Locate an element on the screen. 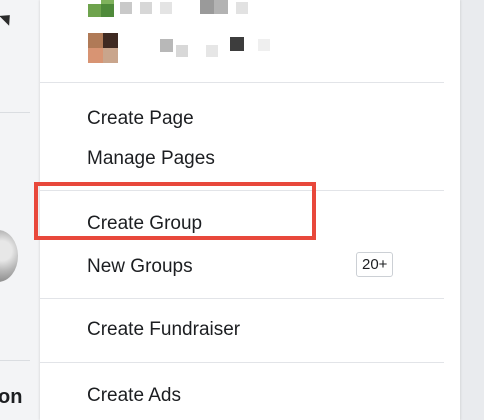 The height and width of the screenshot is (420, 484). menu-item-new-groups: New Groups 20+ is located at coordinates (250, 266).